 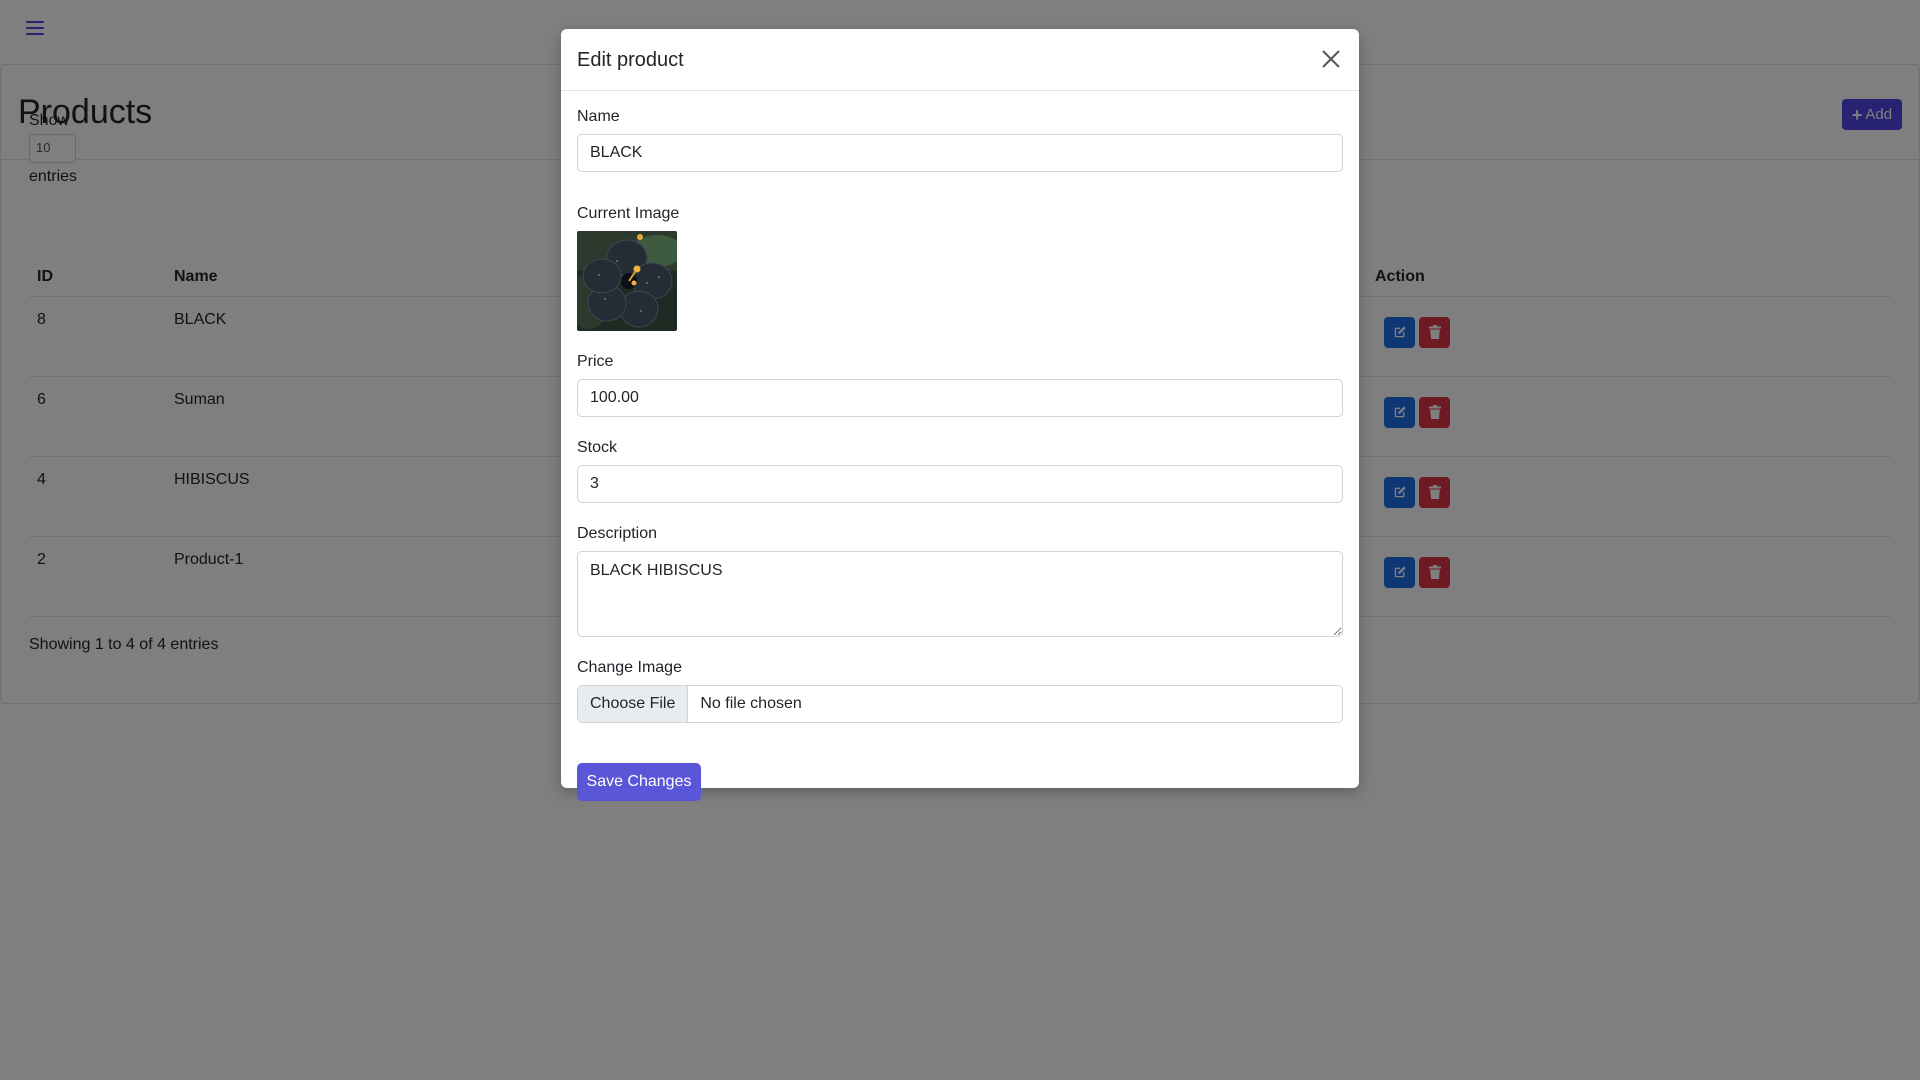 I want to click on change-image-label: Change Image, so click(x=629, y=667).